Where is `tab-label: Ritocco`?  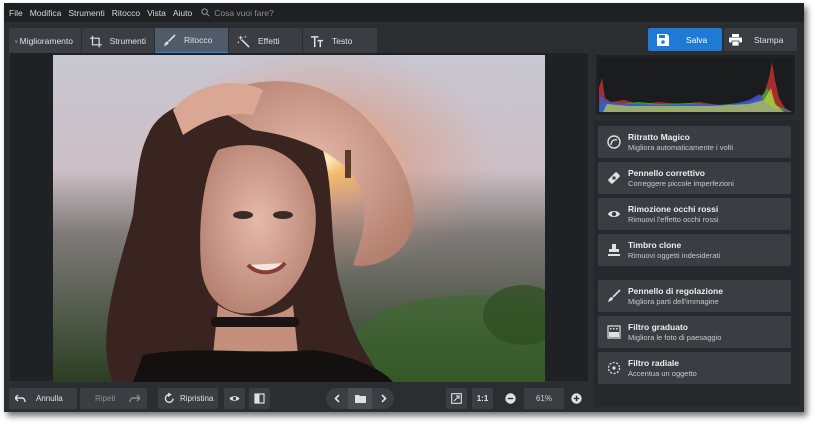 tab-label: Ritocco is located at coordinates (198, 40).